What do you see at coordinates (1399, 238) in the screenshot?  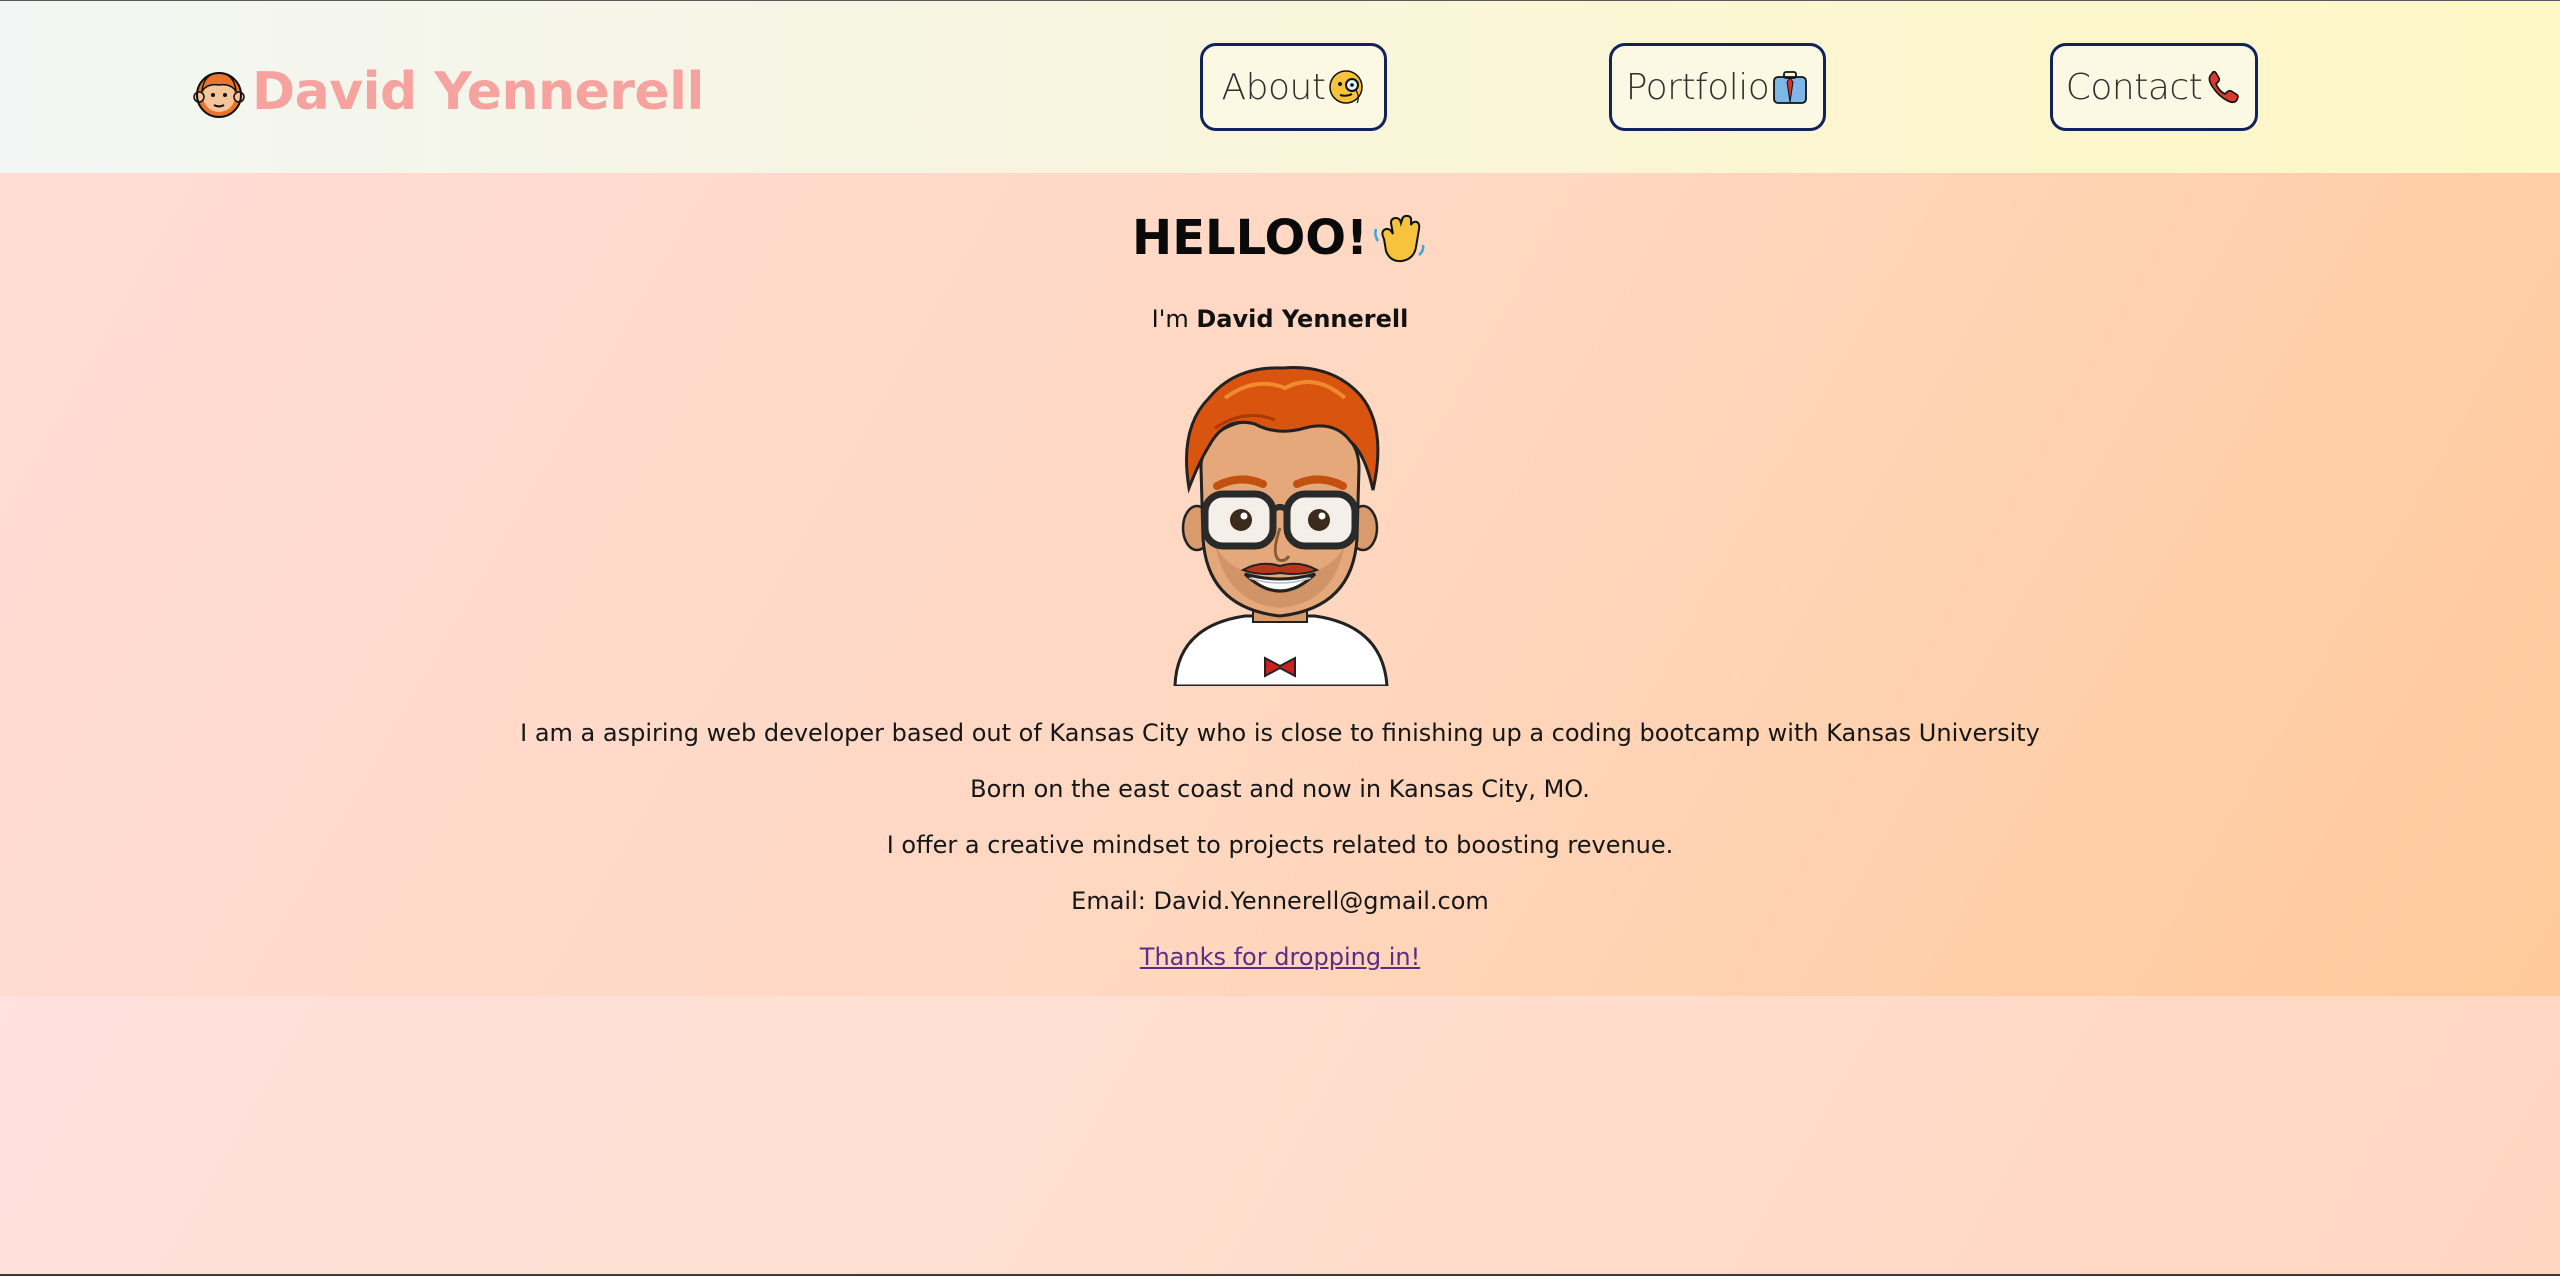 I see `waving-hand-icon` at bounding box center [1399, 238].